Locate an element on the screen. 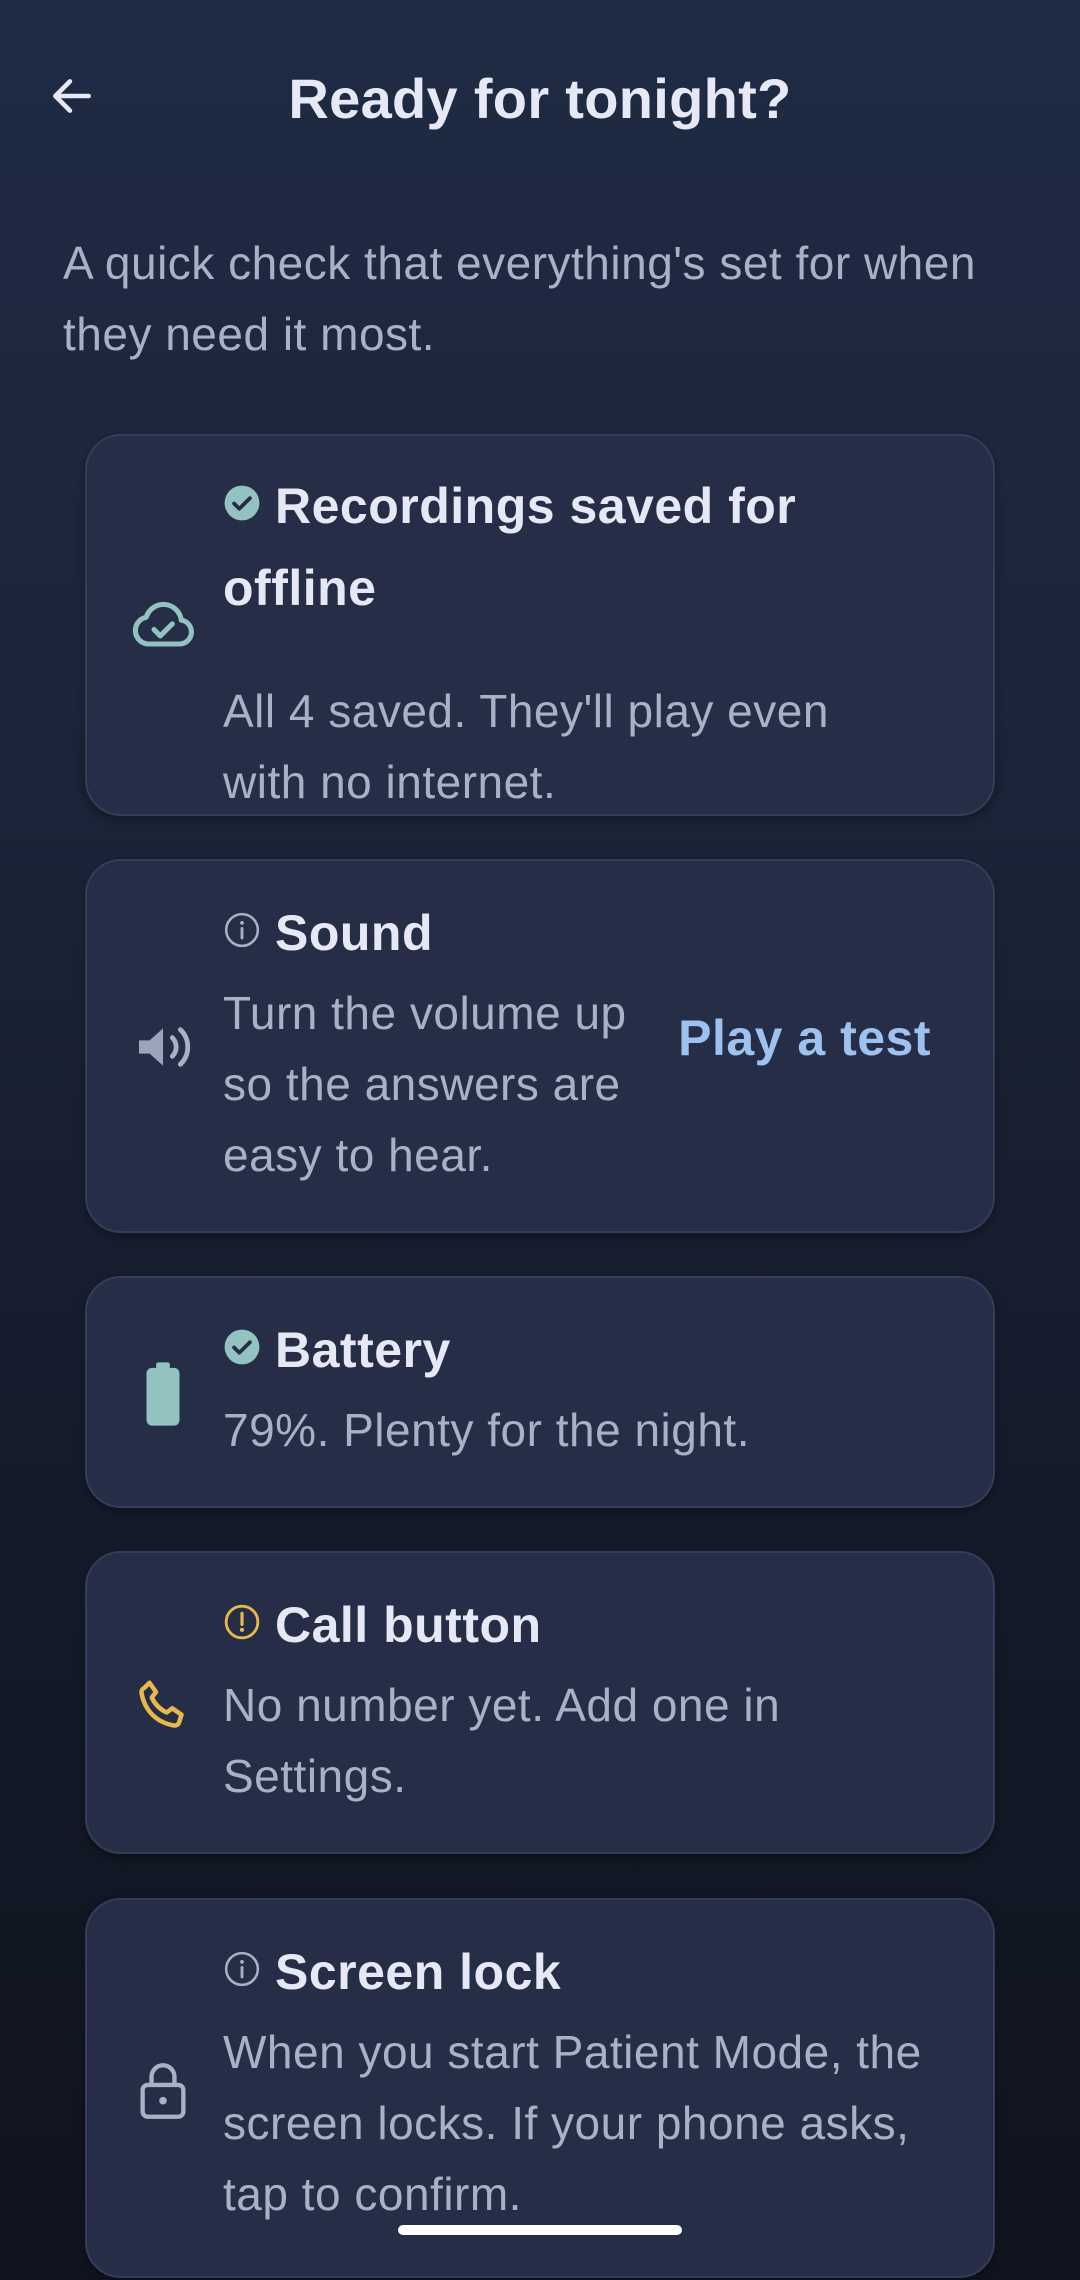  phone-icon is located at coordinates (163, 1704).